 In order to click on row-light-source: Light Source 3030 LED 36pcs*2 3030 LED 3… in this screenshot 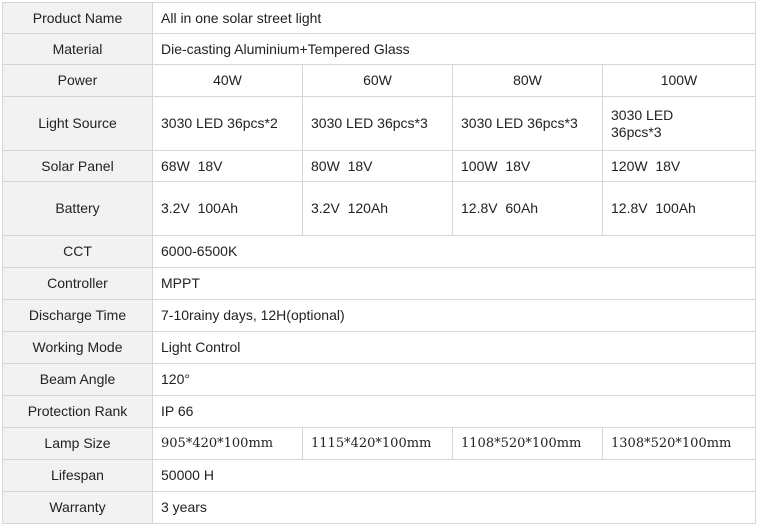, I will do `click(379, 123)`.